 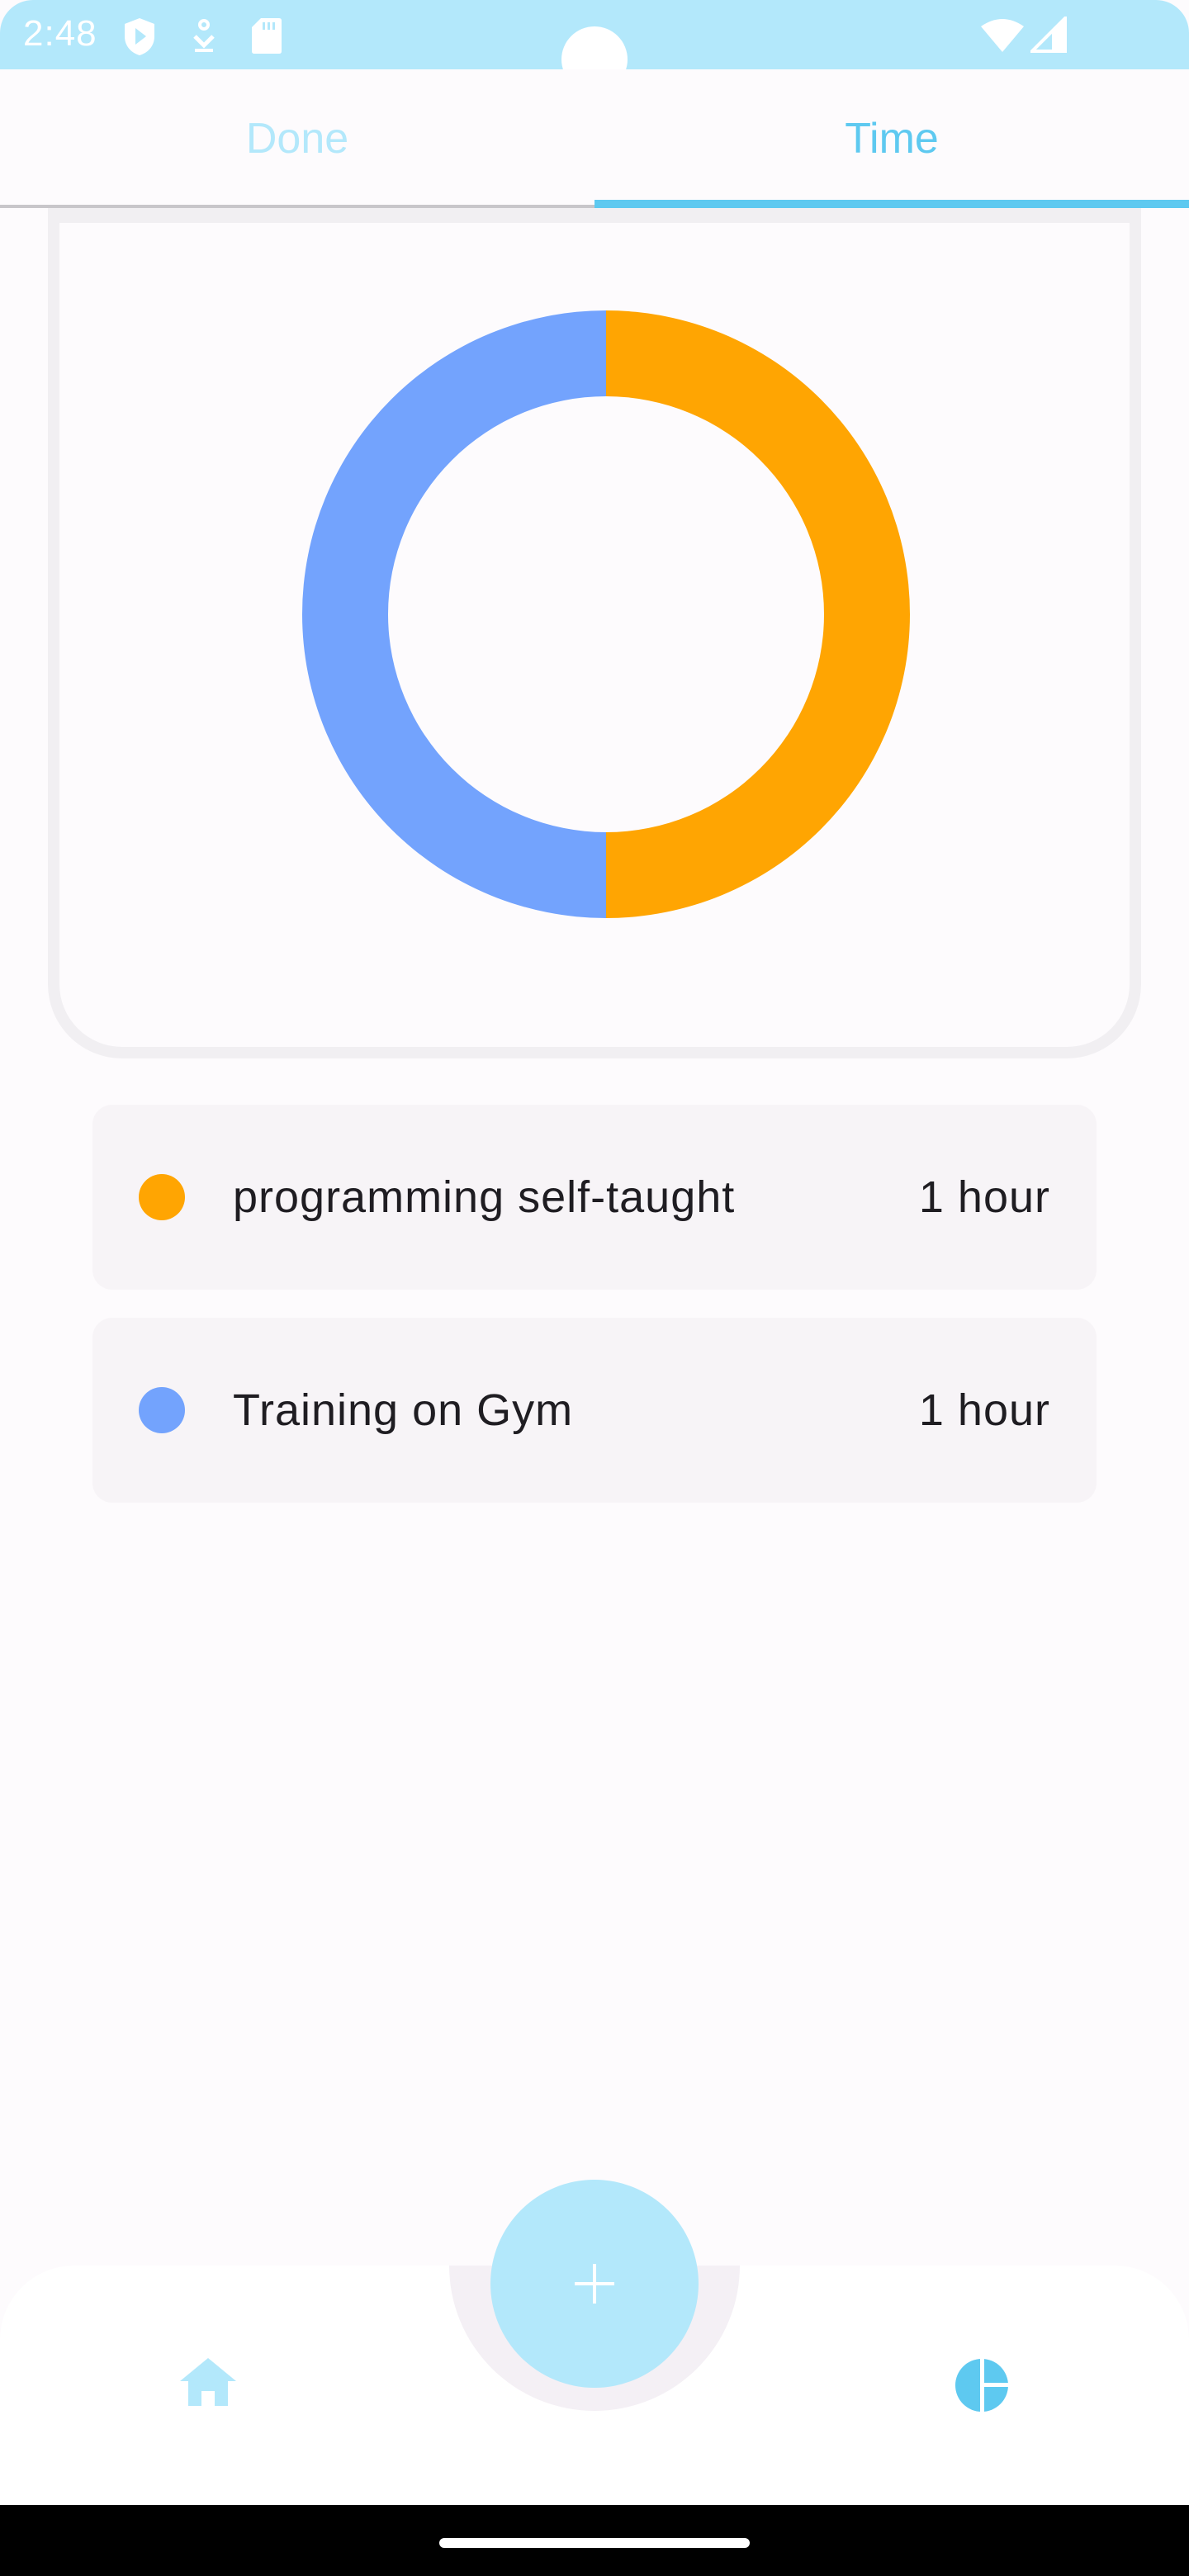 What do you see at coordinates (1002, 35) in the screenshot?
I see `wifi-icon` at bounding box center [1002, 35].